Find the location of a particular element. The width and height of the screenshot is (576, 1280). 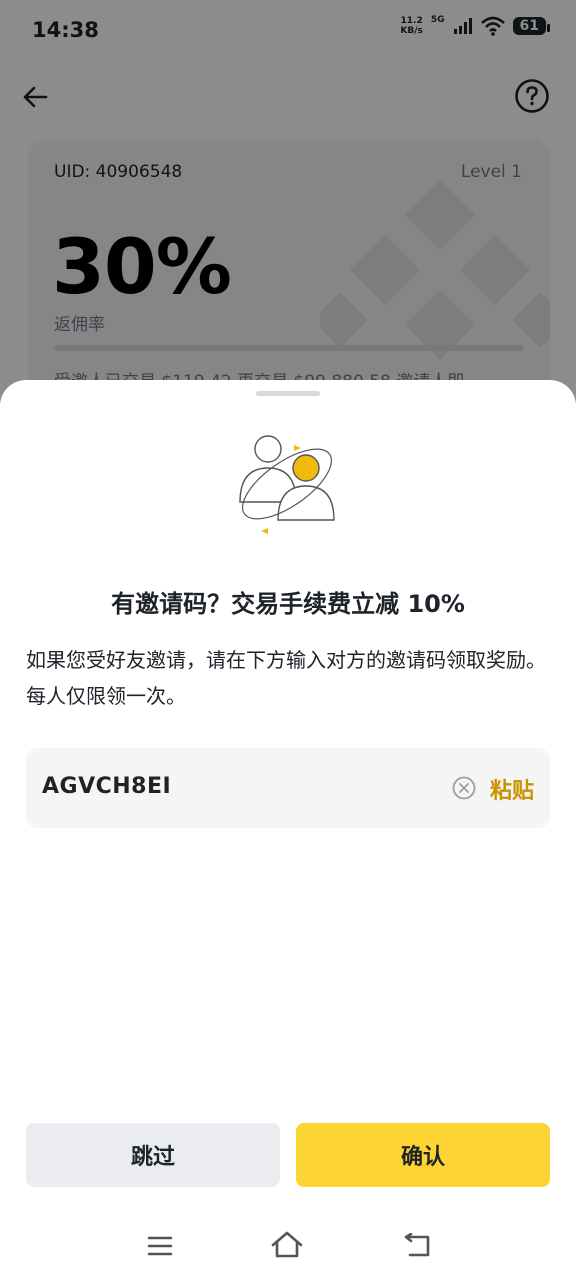

invite-friends-illustration is located at coordinates (287, 484).